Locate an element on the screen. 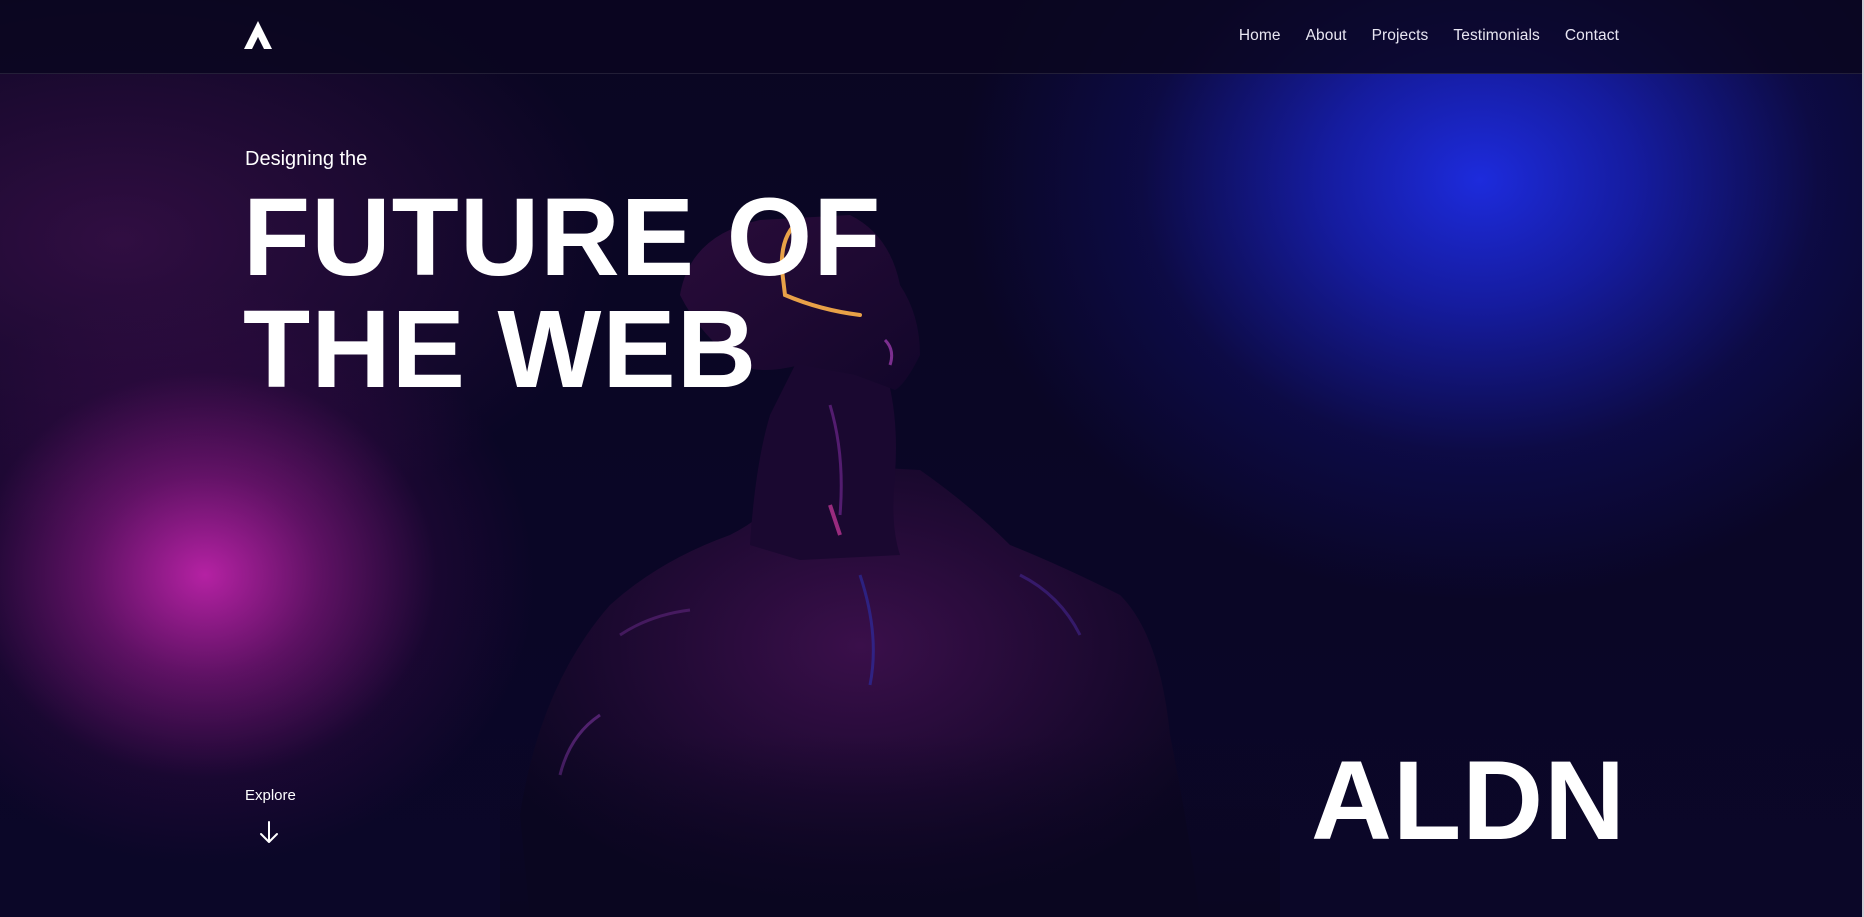 This screenshot has height=917, width=1864. hero-headline: FUTURE OF THE WEB is located at coordinates (562, 294).